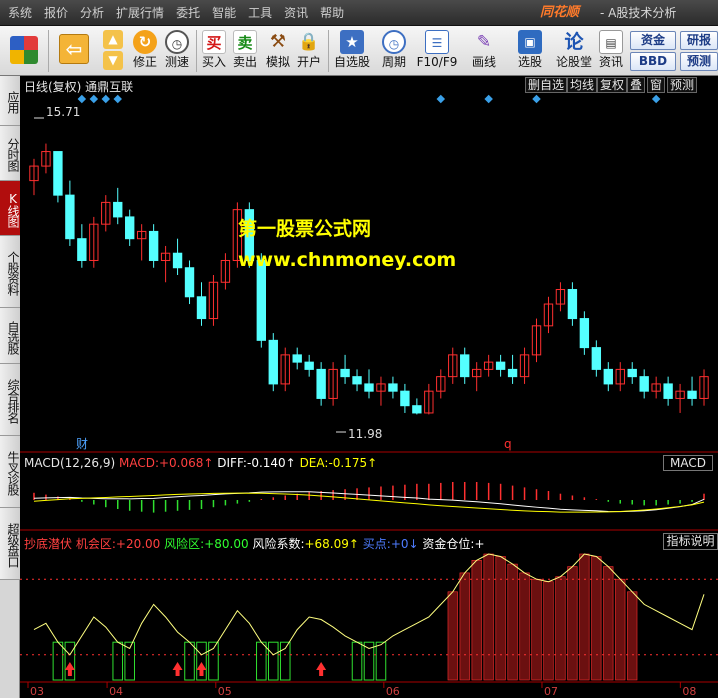  I want to click on tab-super-quote-label: 超级盘口, so click(13, 545).